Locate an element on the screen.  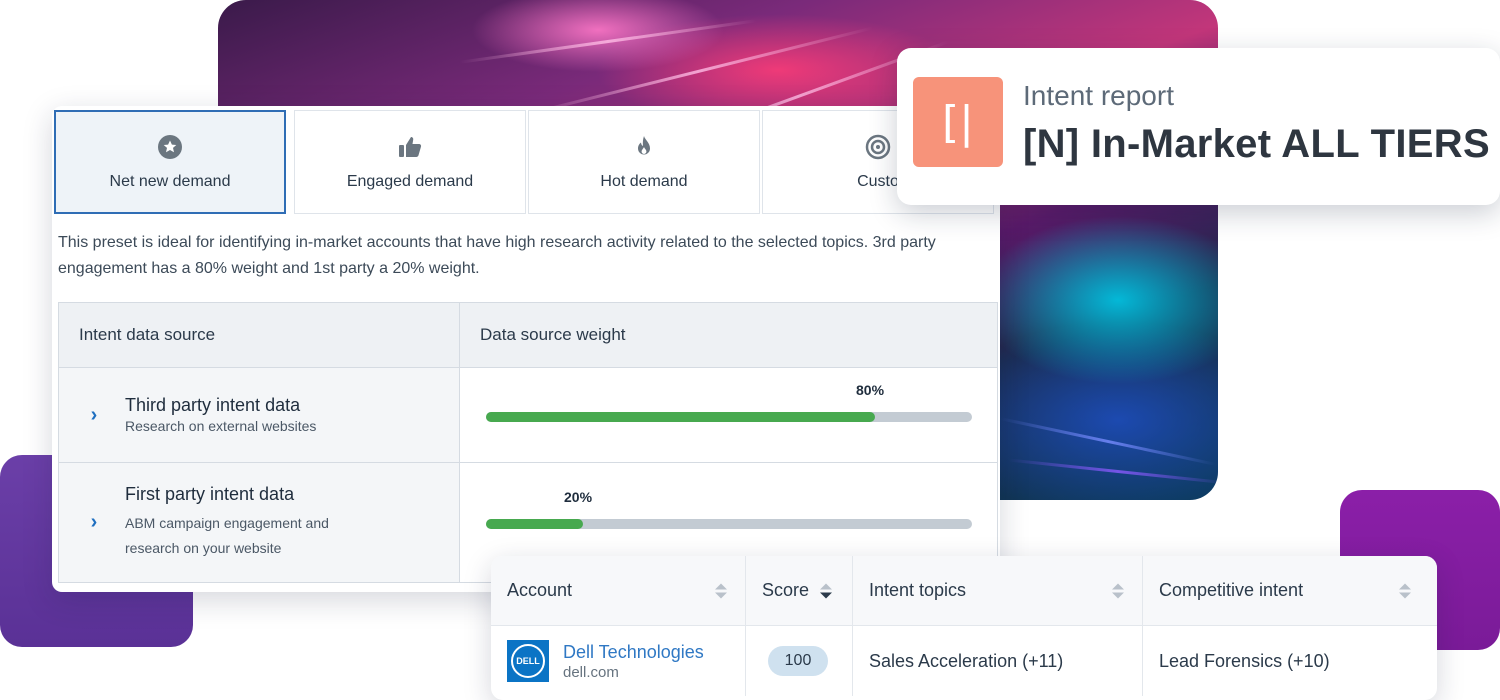
report-label: Intent report is located at coordinates (1098, 95).